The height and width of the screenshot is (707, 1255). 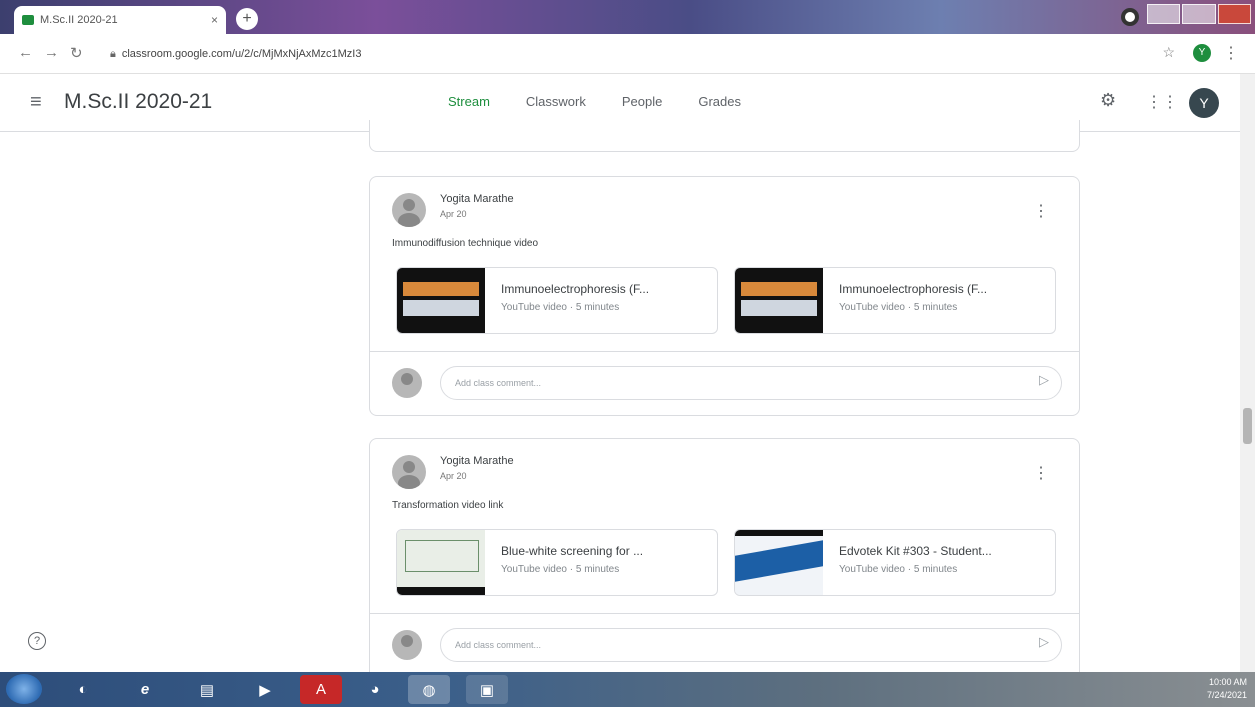 What do you see at coordinates (627, 689) in the screenshot?
I see `windows-taskbar: ◐ e ▤ ▶ A ◕ ◍ ▣ 10:00 AM 7/24/2021` at bounding box center [627, 689].